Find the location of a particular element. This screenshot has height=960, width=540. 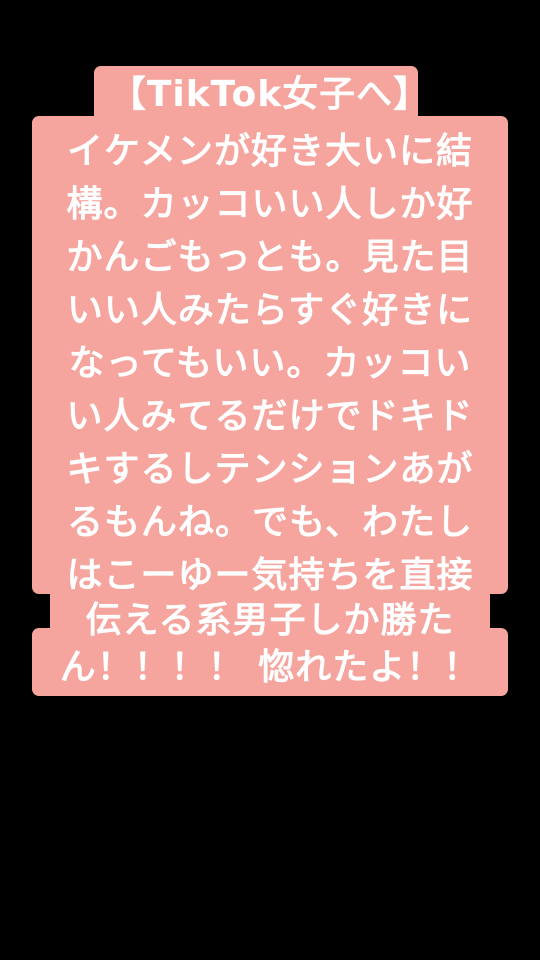

caption-line-2: 構。カッコいい人しか好 is located at coordinates (270, 204).